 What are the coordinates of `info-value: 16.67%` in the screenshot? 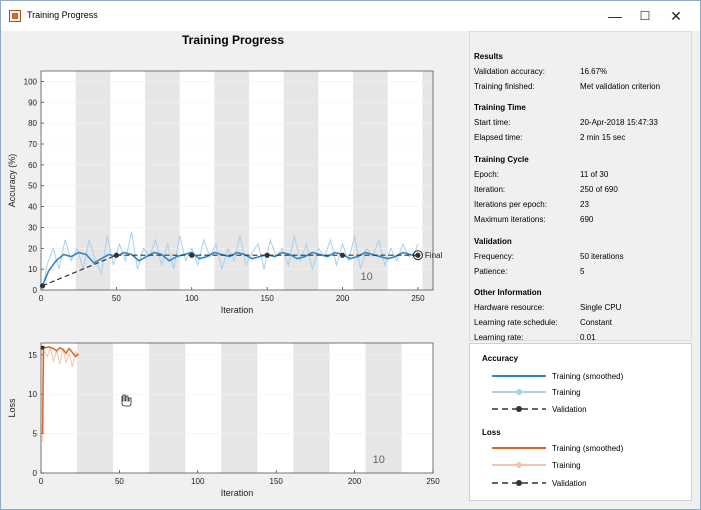 It's located at (594, 71).